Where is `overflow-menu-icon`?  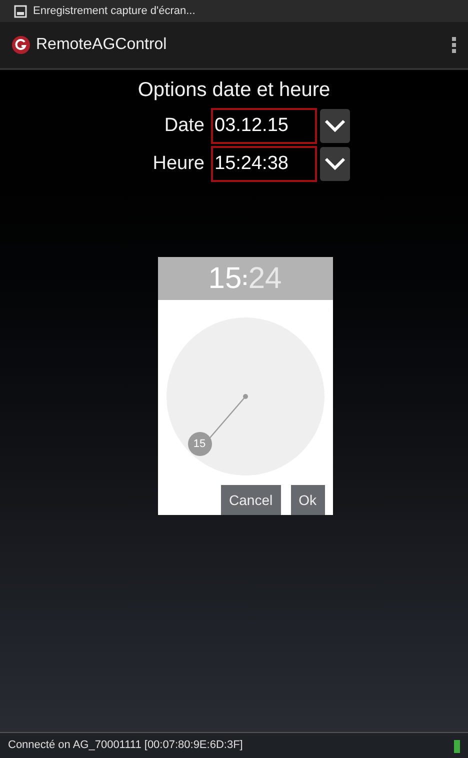
overflow-menu-icon is located at coordinates (454, 45).